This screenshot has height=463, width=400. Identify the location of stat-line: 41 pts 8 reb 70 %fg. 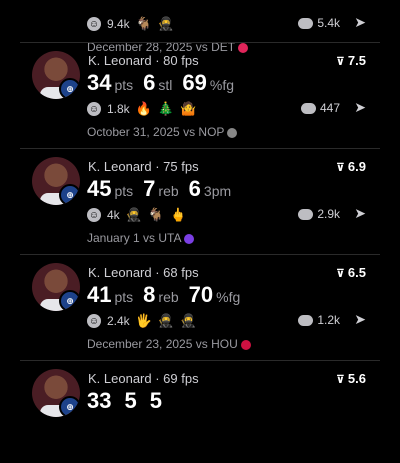
(168, 296).